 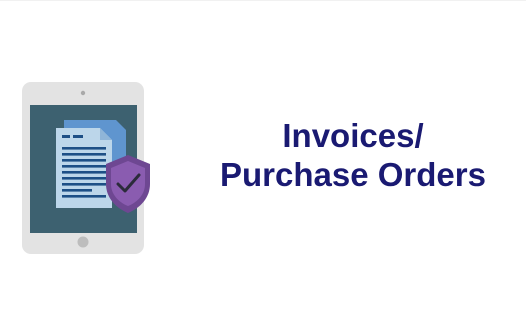 What do you see at coordinates (86, 168) in the screenshot?
I see `tablet-document-shield-icon` at bounding box center [86, 168].